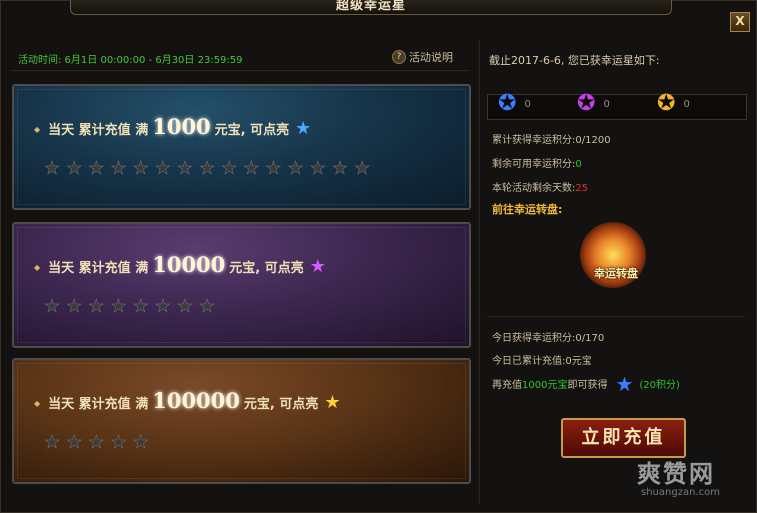 The height and width of the screenshot is (513, 757). I want to click on tier-amount: 10000, so click(189, 264).